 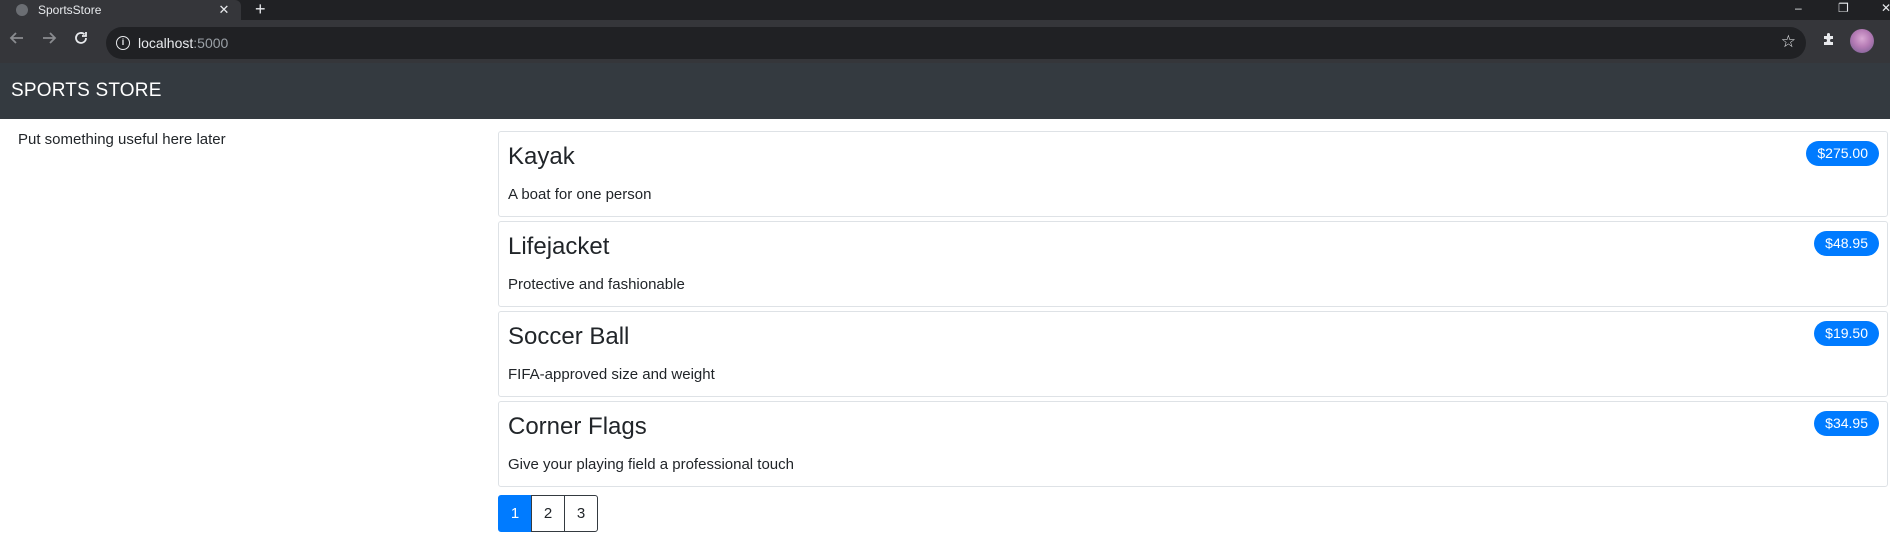 I want to click on site-navbar: SPORTS STORE, so click(x=945, y=91).